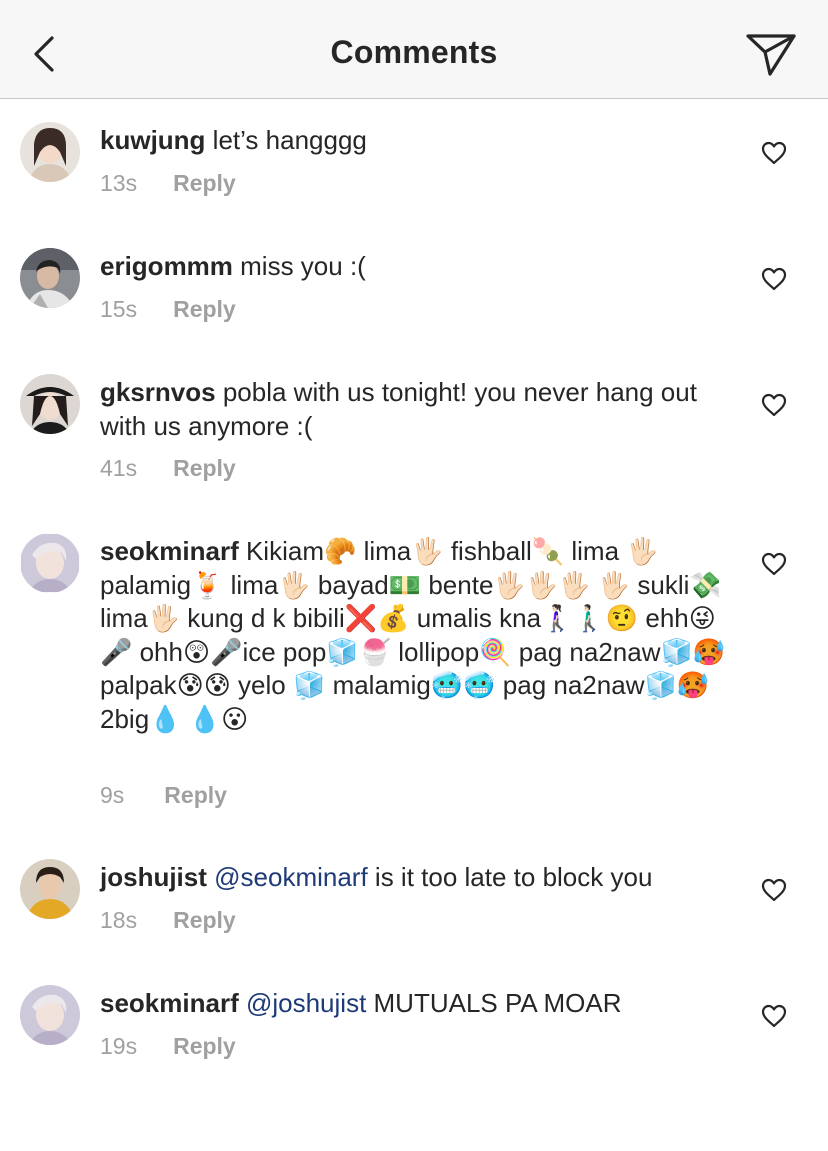 This screenshot has width=828, height=1151. I want to click on comment-time: 9s, so click(112, 795).